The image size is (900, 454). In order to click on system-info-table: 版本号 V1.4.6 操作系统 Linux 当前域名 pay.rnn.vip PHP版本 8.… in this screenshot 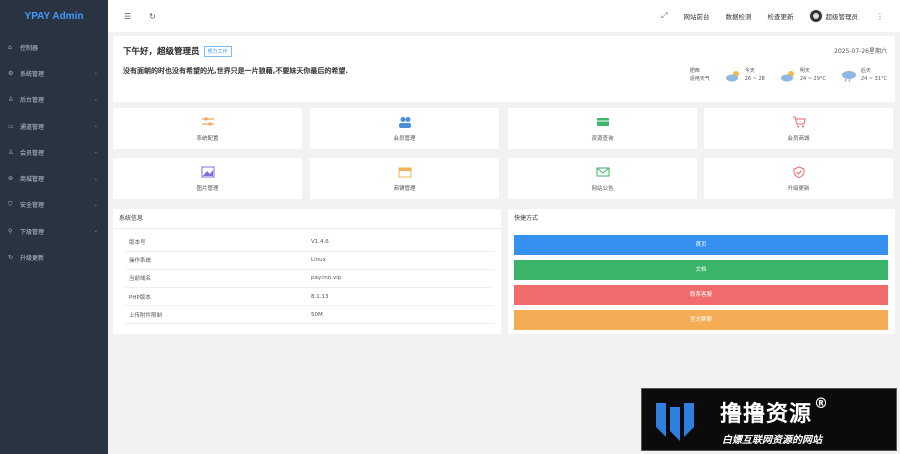, I will do `click(309, 279)`.